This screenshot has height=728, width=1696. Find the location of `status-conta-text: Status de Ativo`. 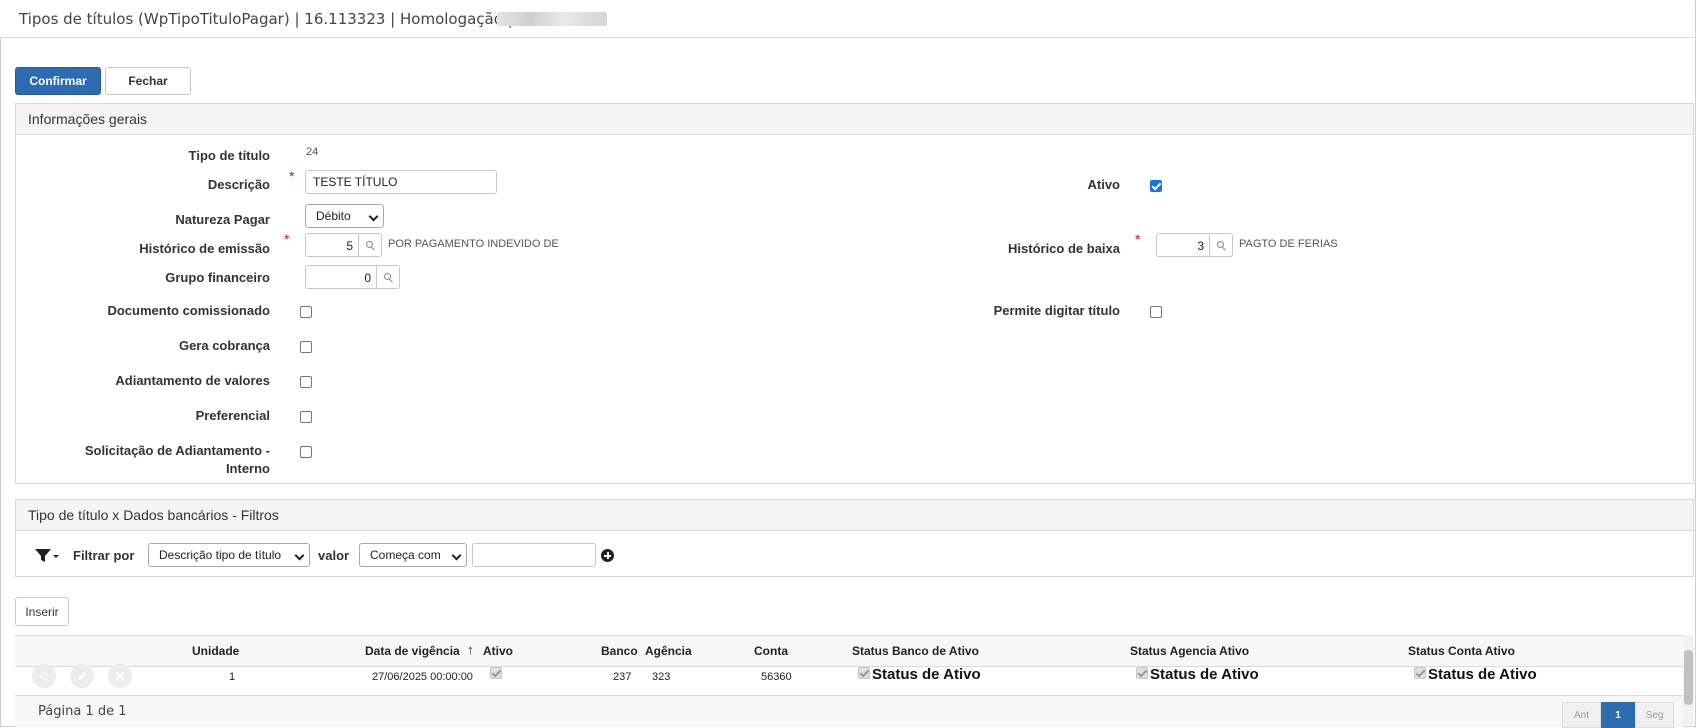

status-conta-text: Status de Ativo is located at coordinates (1482, 674).